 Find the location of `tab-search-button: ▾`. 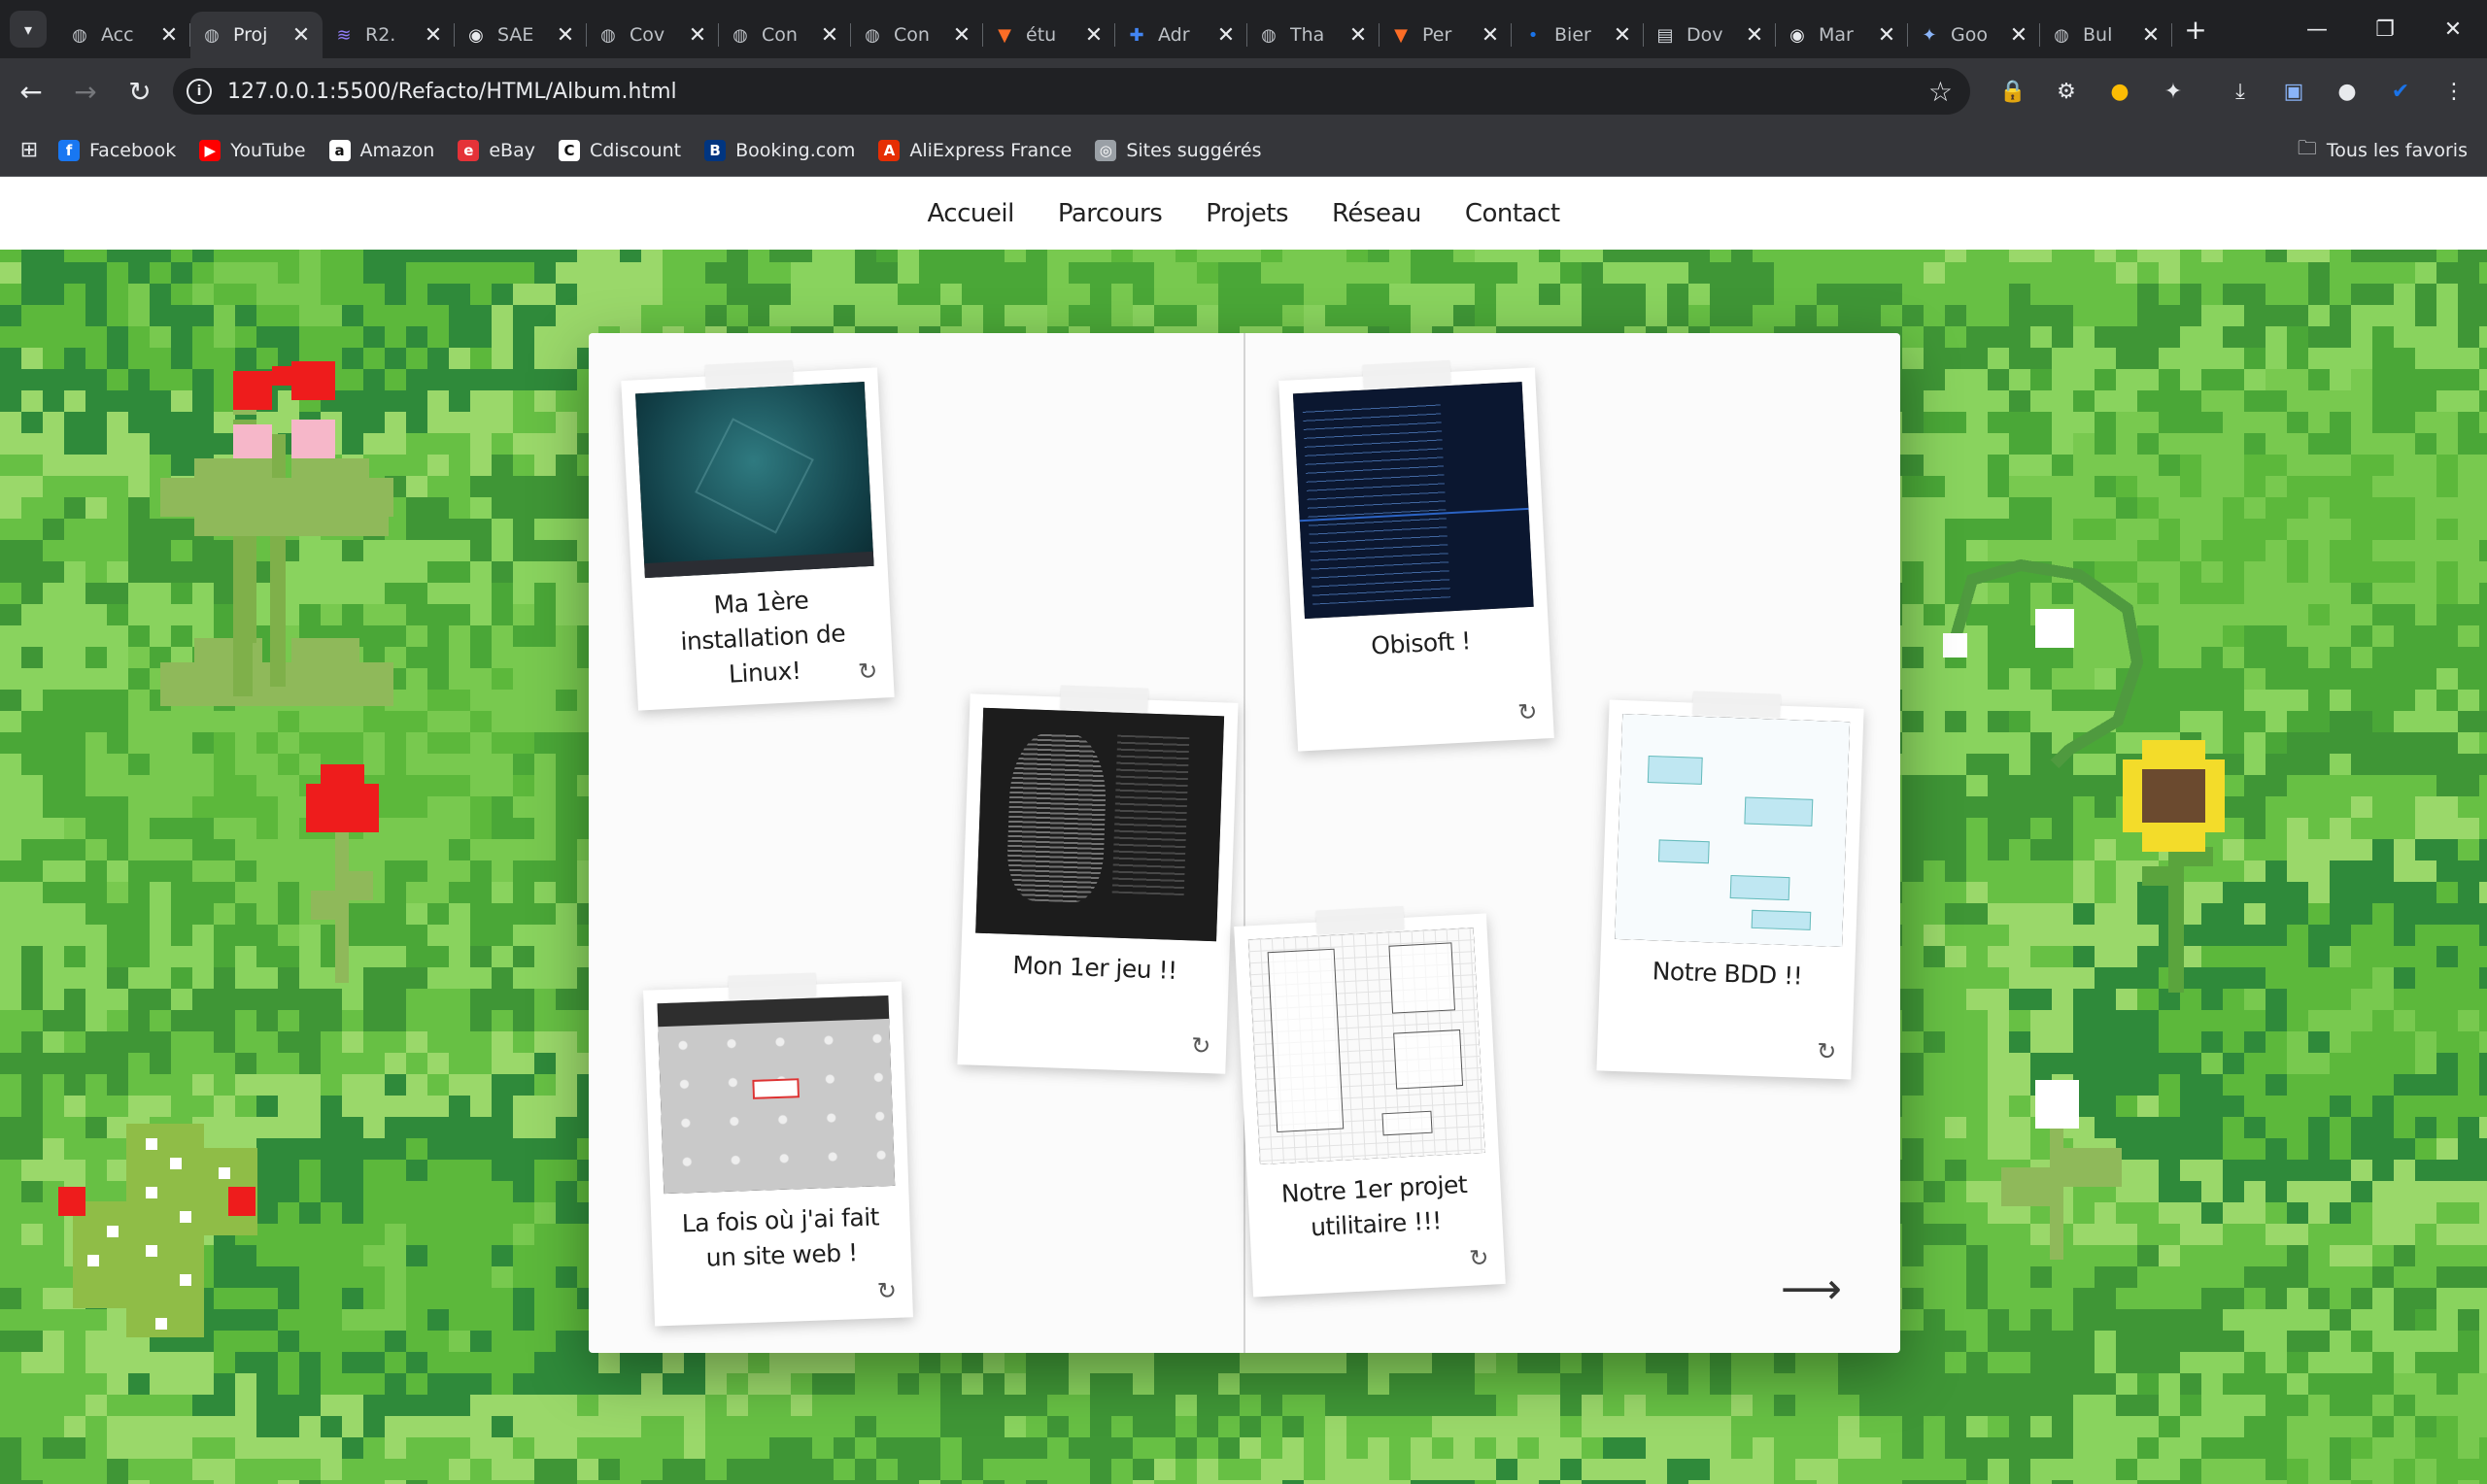

tab-search-button: ▾ is located at coordinates (28, 29).